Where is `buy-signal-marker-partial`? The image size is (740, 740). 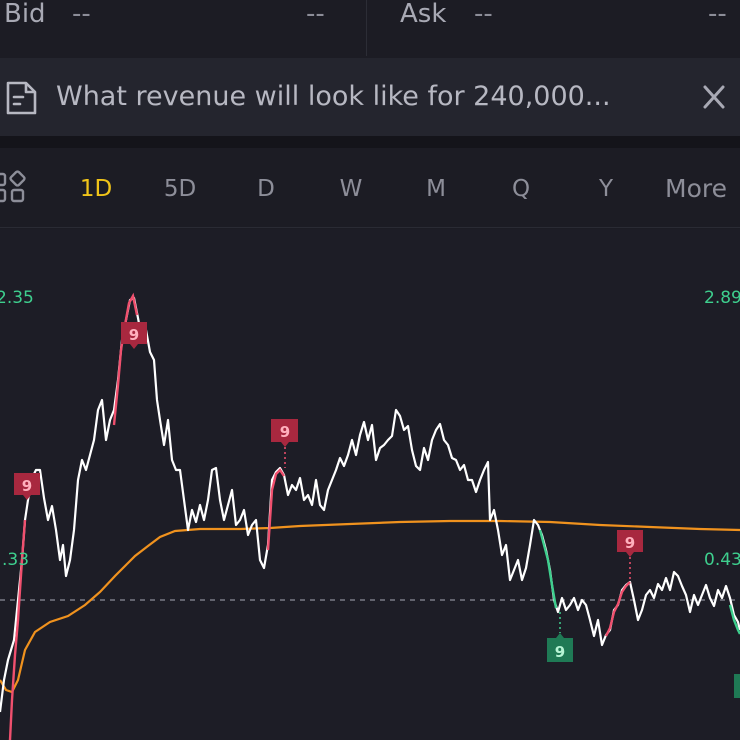 buy-signal-marker-partial is located at coordinates (737, 686).